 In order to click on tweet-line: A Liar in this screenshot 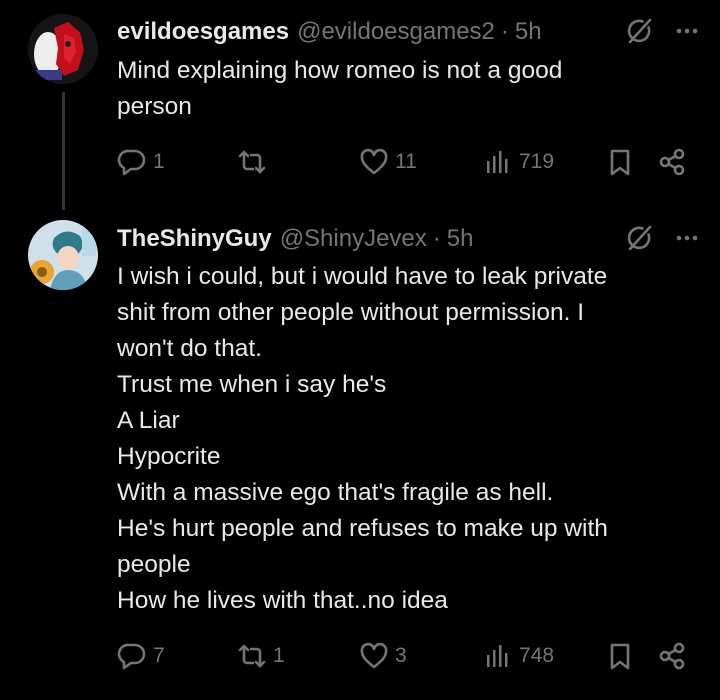, I will do `click(148, 420)`.